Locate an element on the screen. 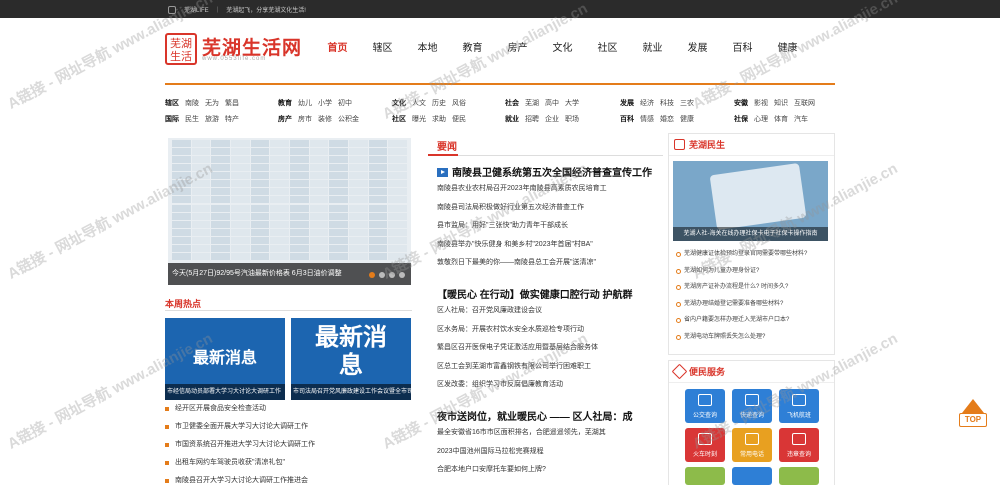 The height and width of the screenshot is (490, 1000). subnav-link: 就业 is located at coordinates (512, 119).